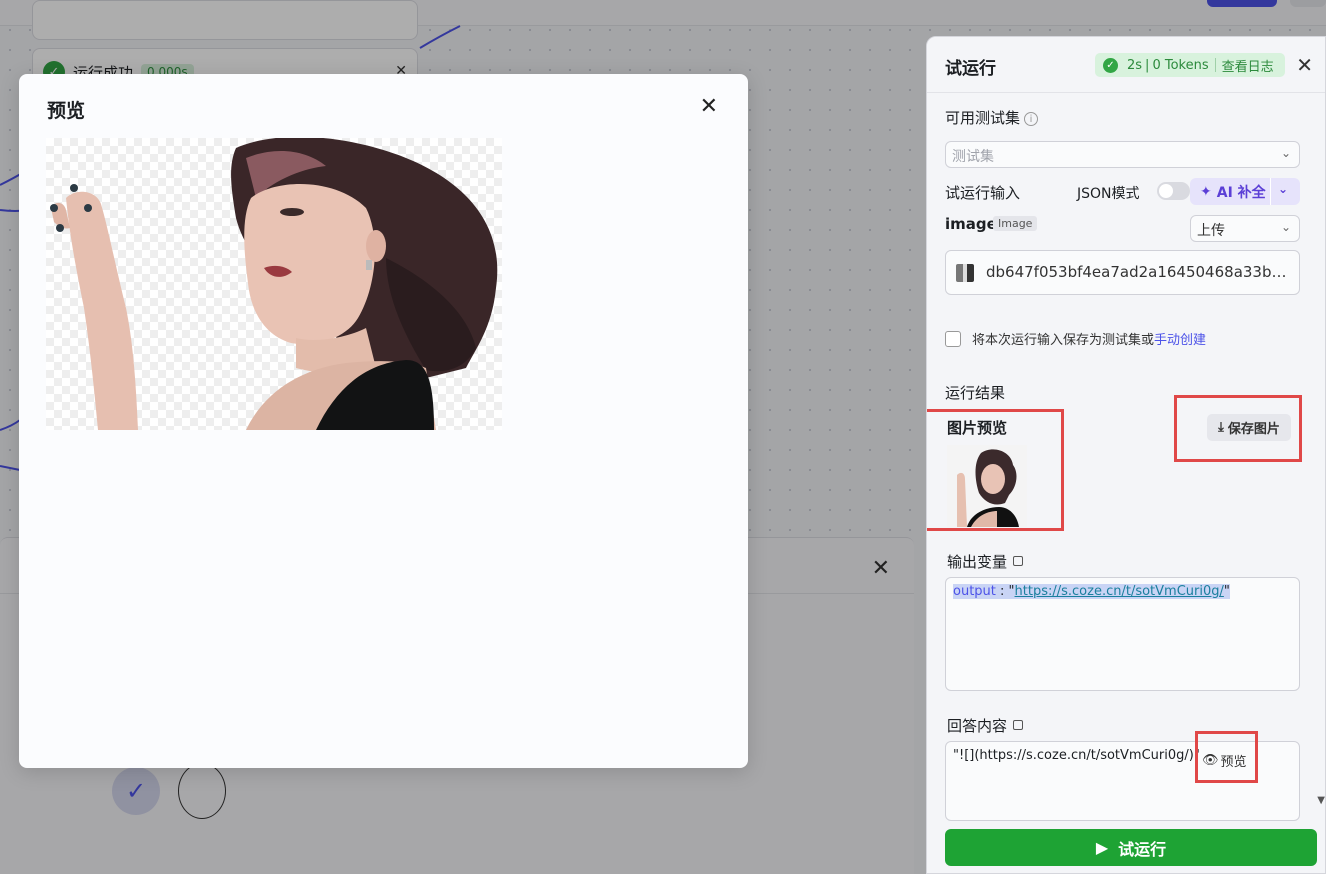 The width and height of the screenshot is (1326, 874). Describe the element at coordinates (1015, 223) in the screenshot. I see `image-param-type: Image` at that location.